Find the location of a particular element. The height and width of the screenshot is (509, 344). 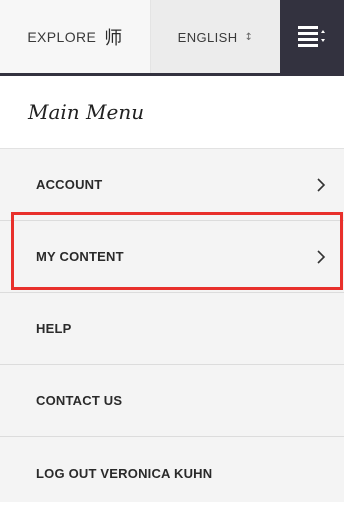

menu-item-label: LOG OUT VERONICA KUHN is located at coordinates (124, 473).